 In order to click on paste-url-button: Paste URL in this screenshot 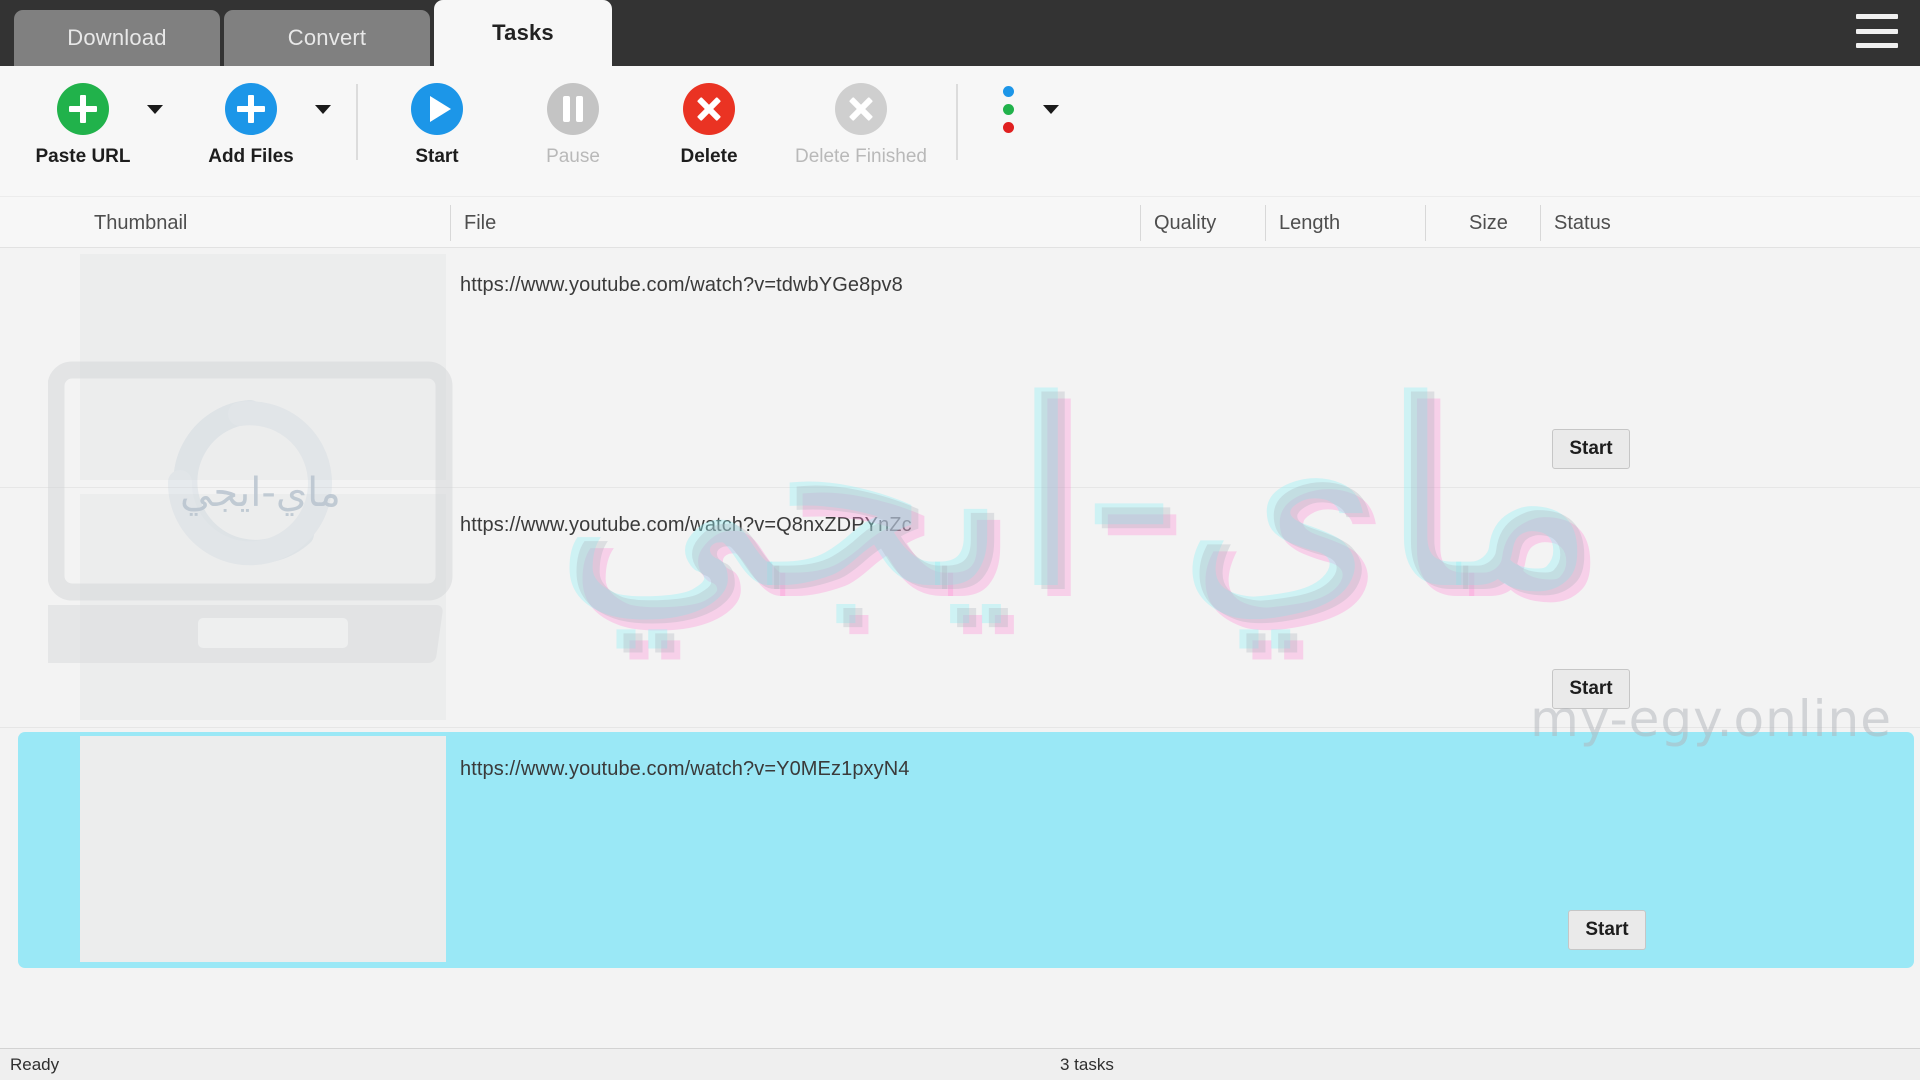, I will do `click(83, 123)`.